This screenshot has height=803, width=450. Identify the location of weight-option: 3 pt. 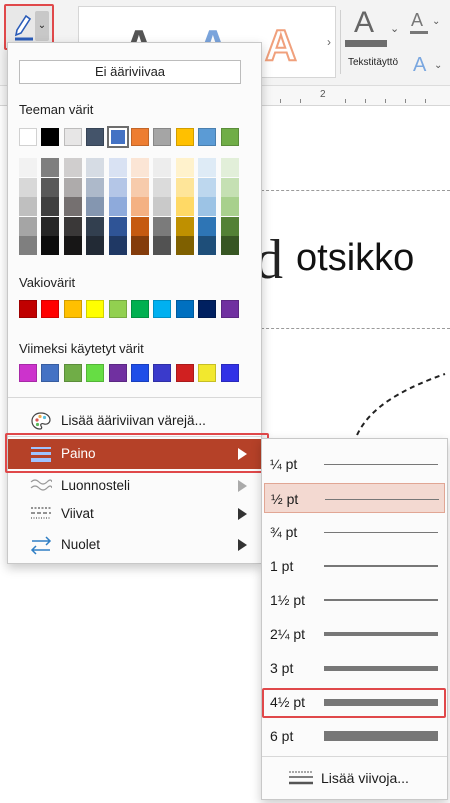
(354, 668).